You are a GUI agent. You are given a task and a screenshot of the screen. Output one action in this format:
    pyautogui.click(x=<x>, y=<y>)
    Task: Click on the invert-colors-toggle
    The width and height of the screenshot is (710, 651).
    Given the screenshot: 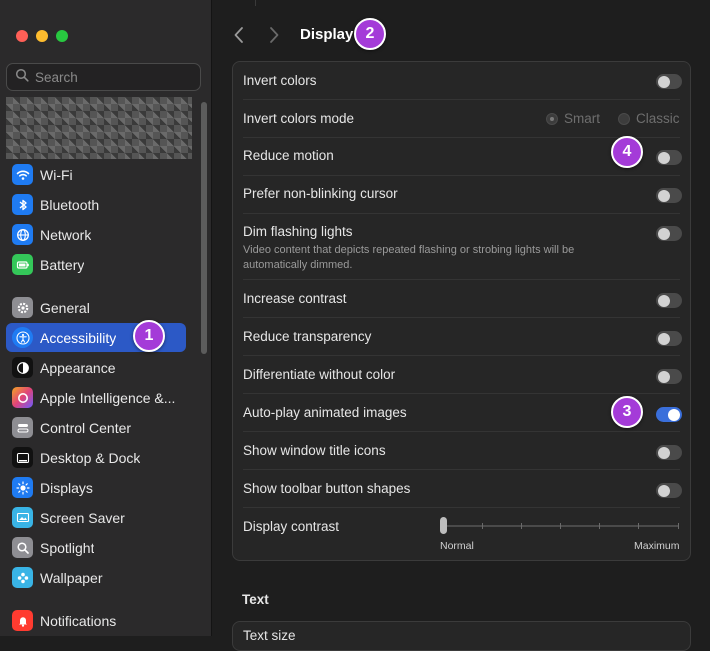 What is the action you would take?
    pyautogui.click(x=669, y=81)
    